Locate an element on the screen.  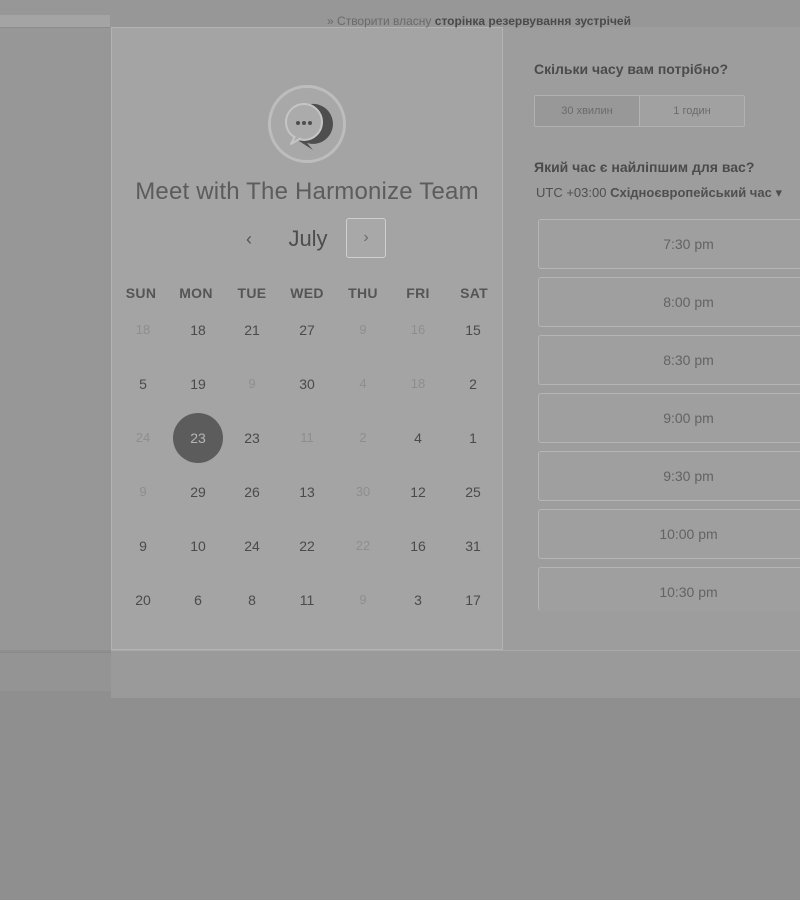
calendar-day: 6 is located at coordinates (198, 600).